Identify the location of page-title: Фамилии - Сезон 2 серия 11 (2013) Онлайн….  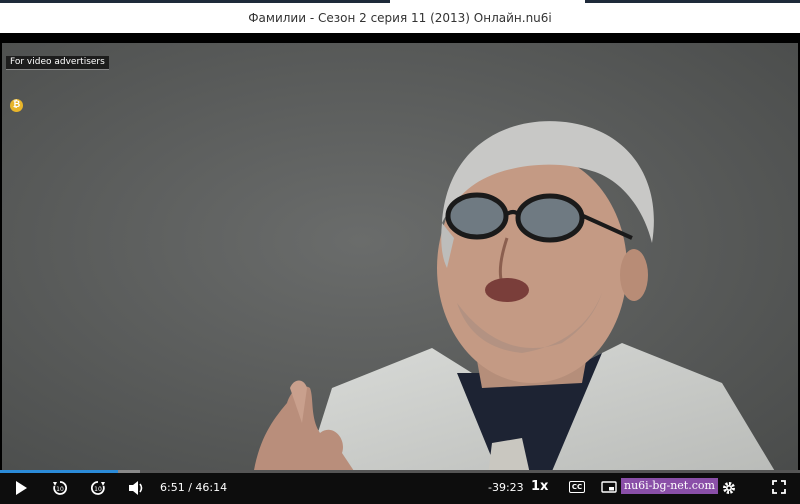
(400, 18).